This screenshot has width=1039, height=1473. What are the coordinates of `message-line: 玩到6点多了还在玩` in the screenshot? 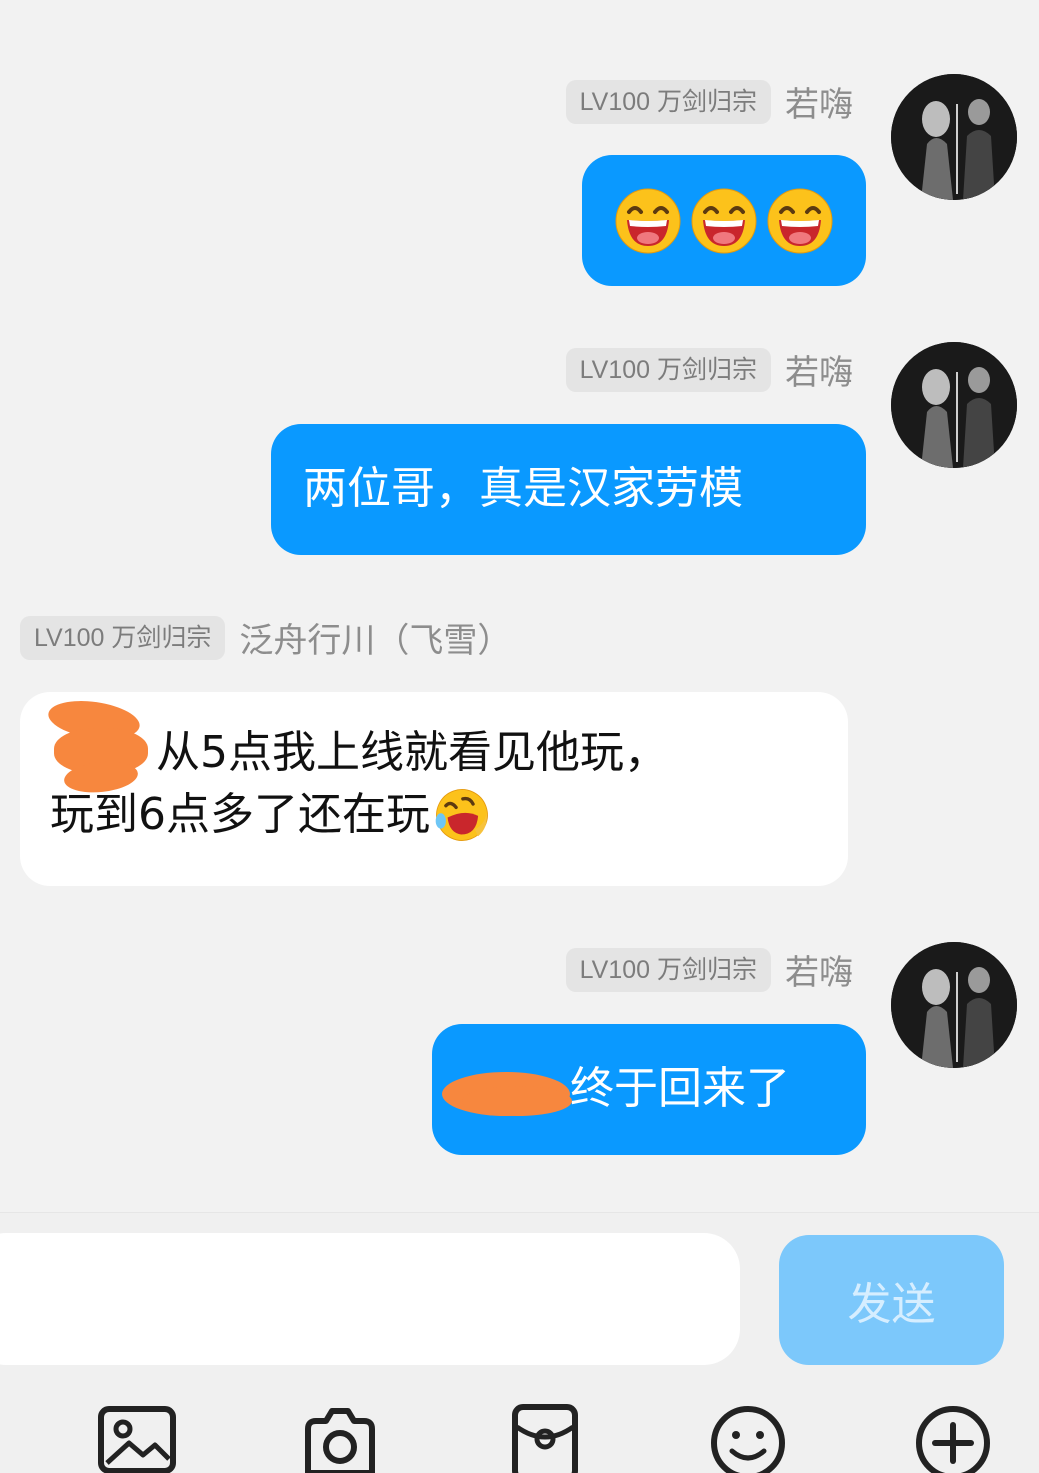 It's located at (449, 815).